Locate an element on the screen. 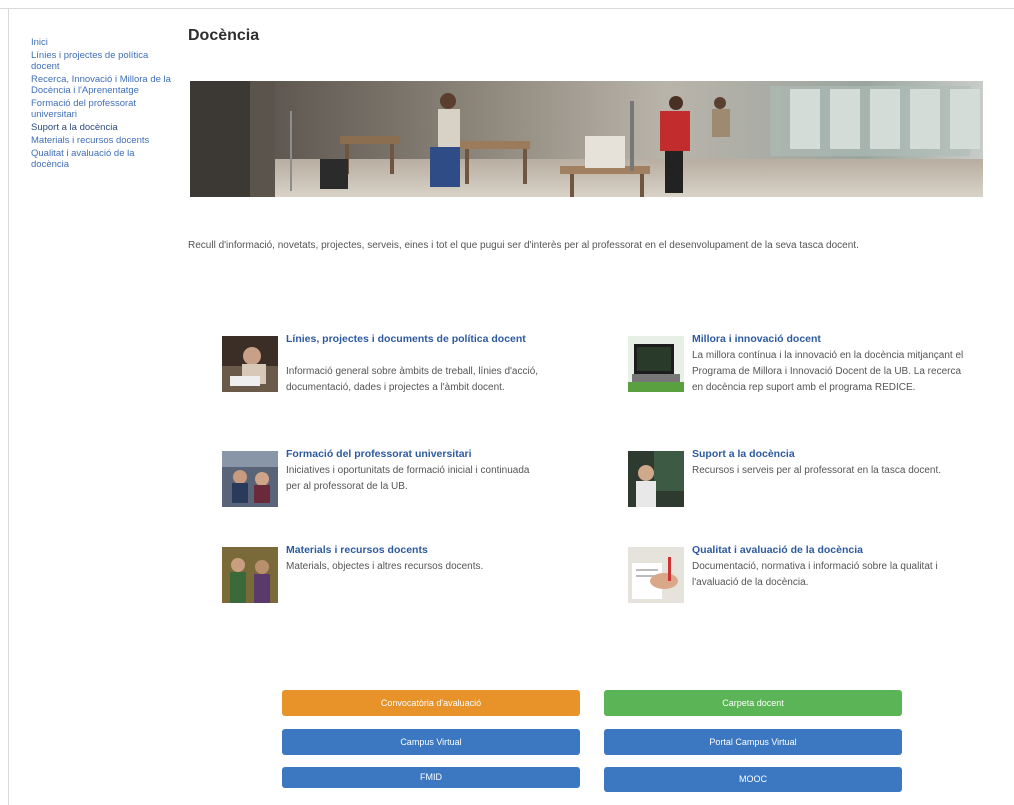 The image size is (1014, 805). campus-virtual-button: Campus Virtual is located at coordinates (431, 742).